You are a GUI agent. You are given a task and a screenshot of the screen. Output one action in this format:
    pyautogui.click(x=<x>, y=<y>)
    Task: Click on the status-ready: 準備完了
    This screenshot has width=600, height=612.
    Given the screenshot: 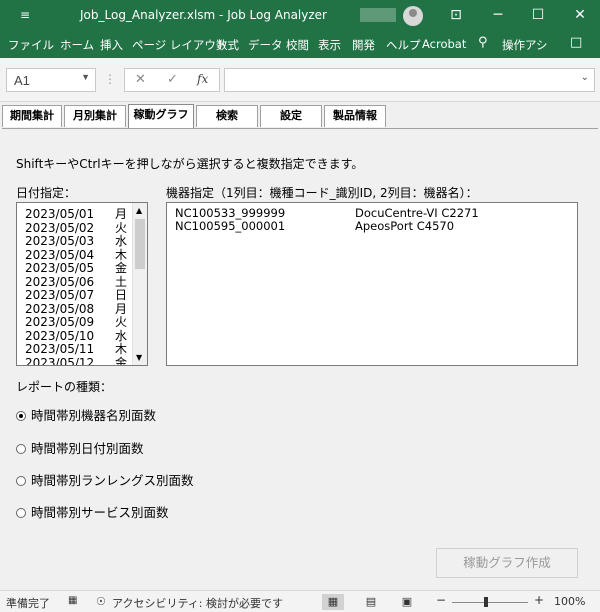 What is the action you would take?
    pyautogui.click(x=28, y=603)
    